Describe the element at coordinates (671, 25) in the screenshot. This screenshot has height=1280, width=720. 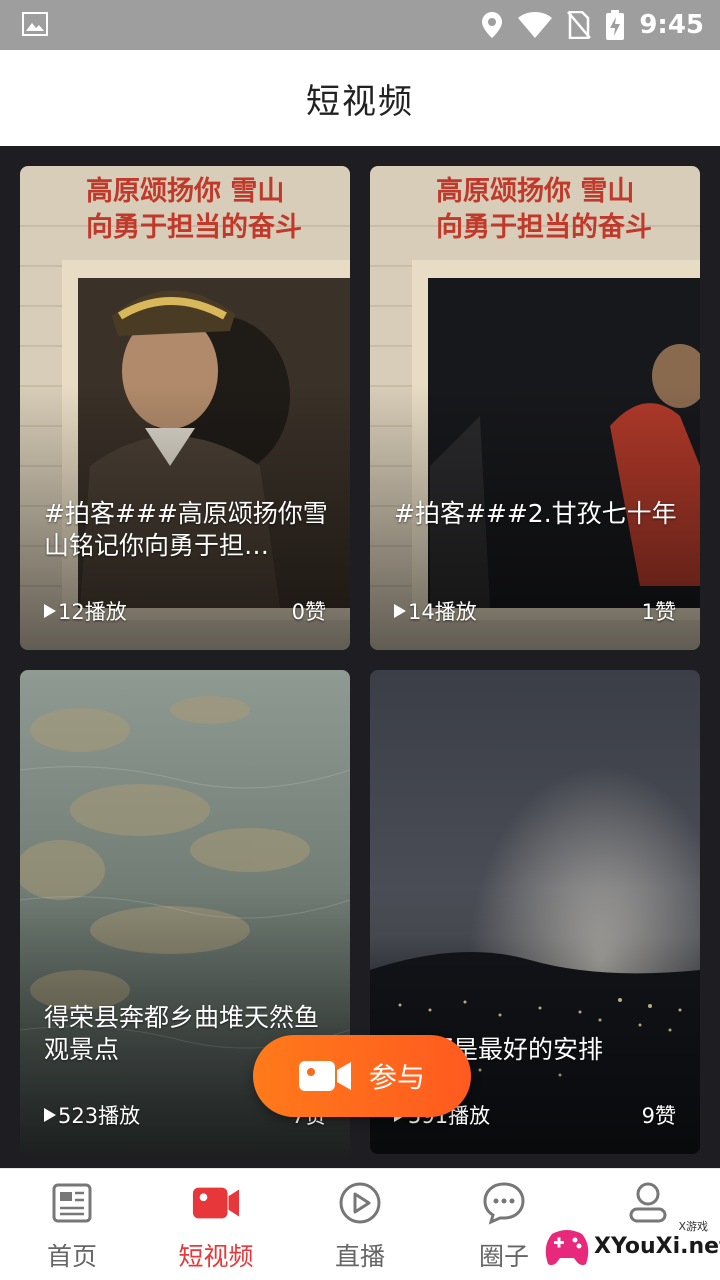
I see `status-time: 9:45` at that location.